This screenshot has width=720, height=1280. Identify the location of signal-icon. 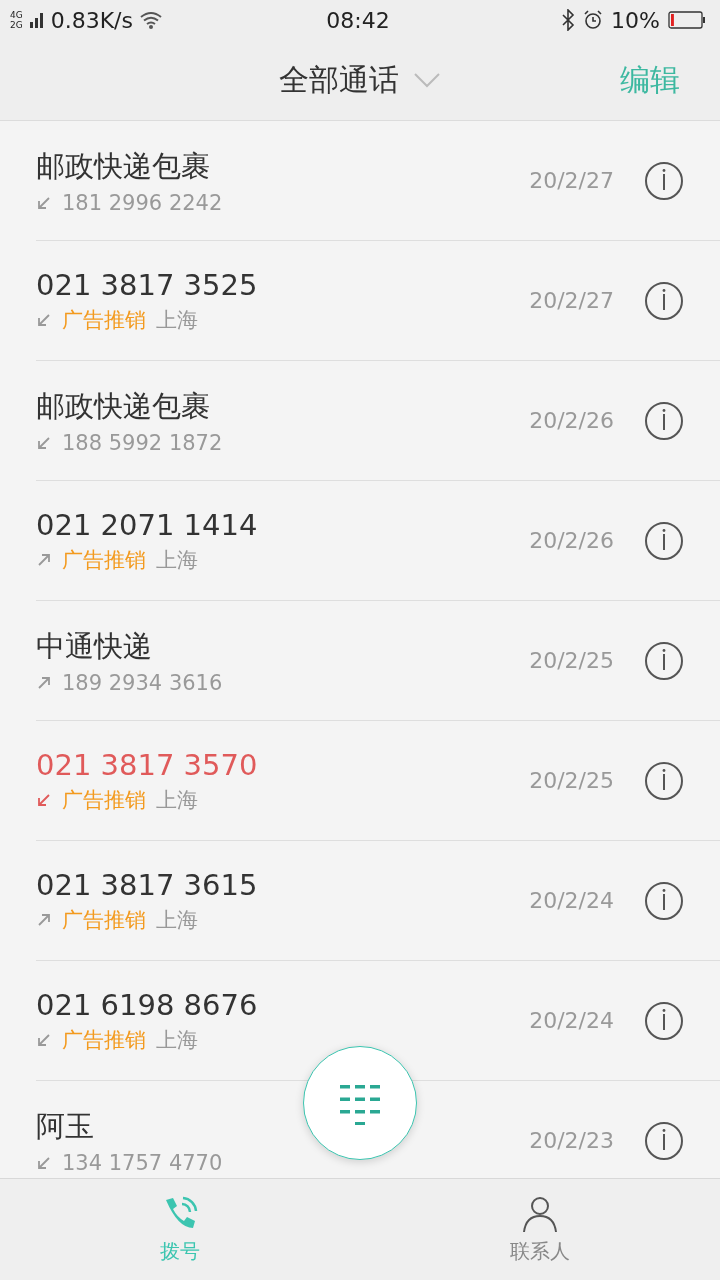
(36, 20).